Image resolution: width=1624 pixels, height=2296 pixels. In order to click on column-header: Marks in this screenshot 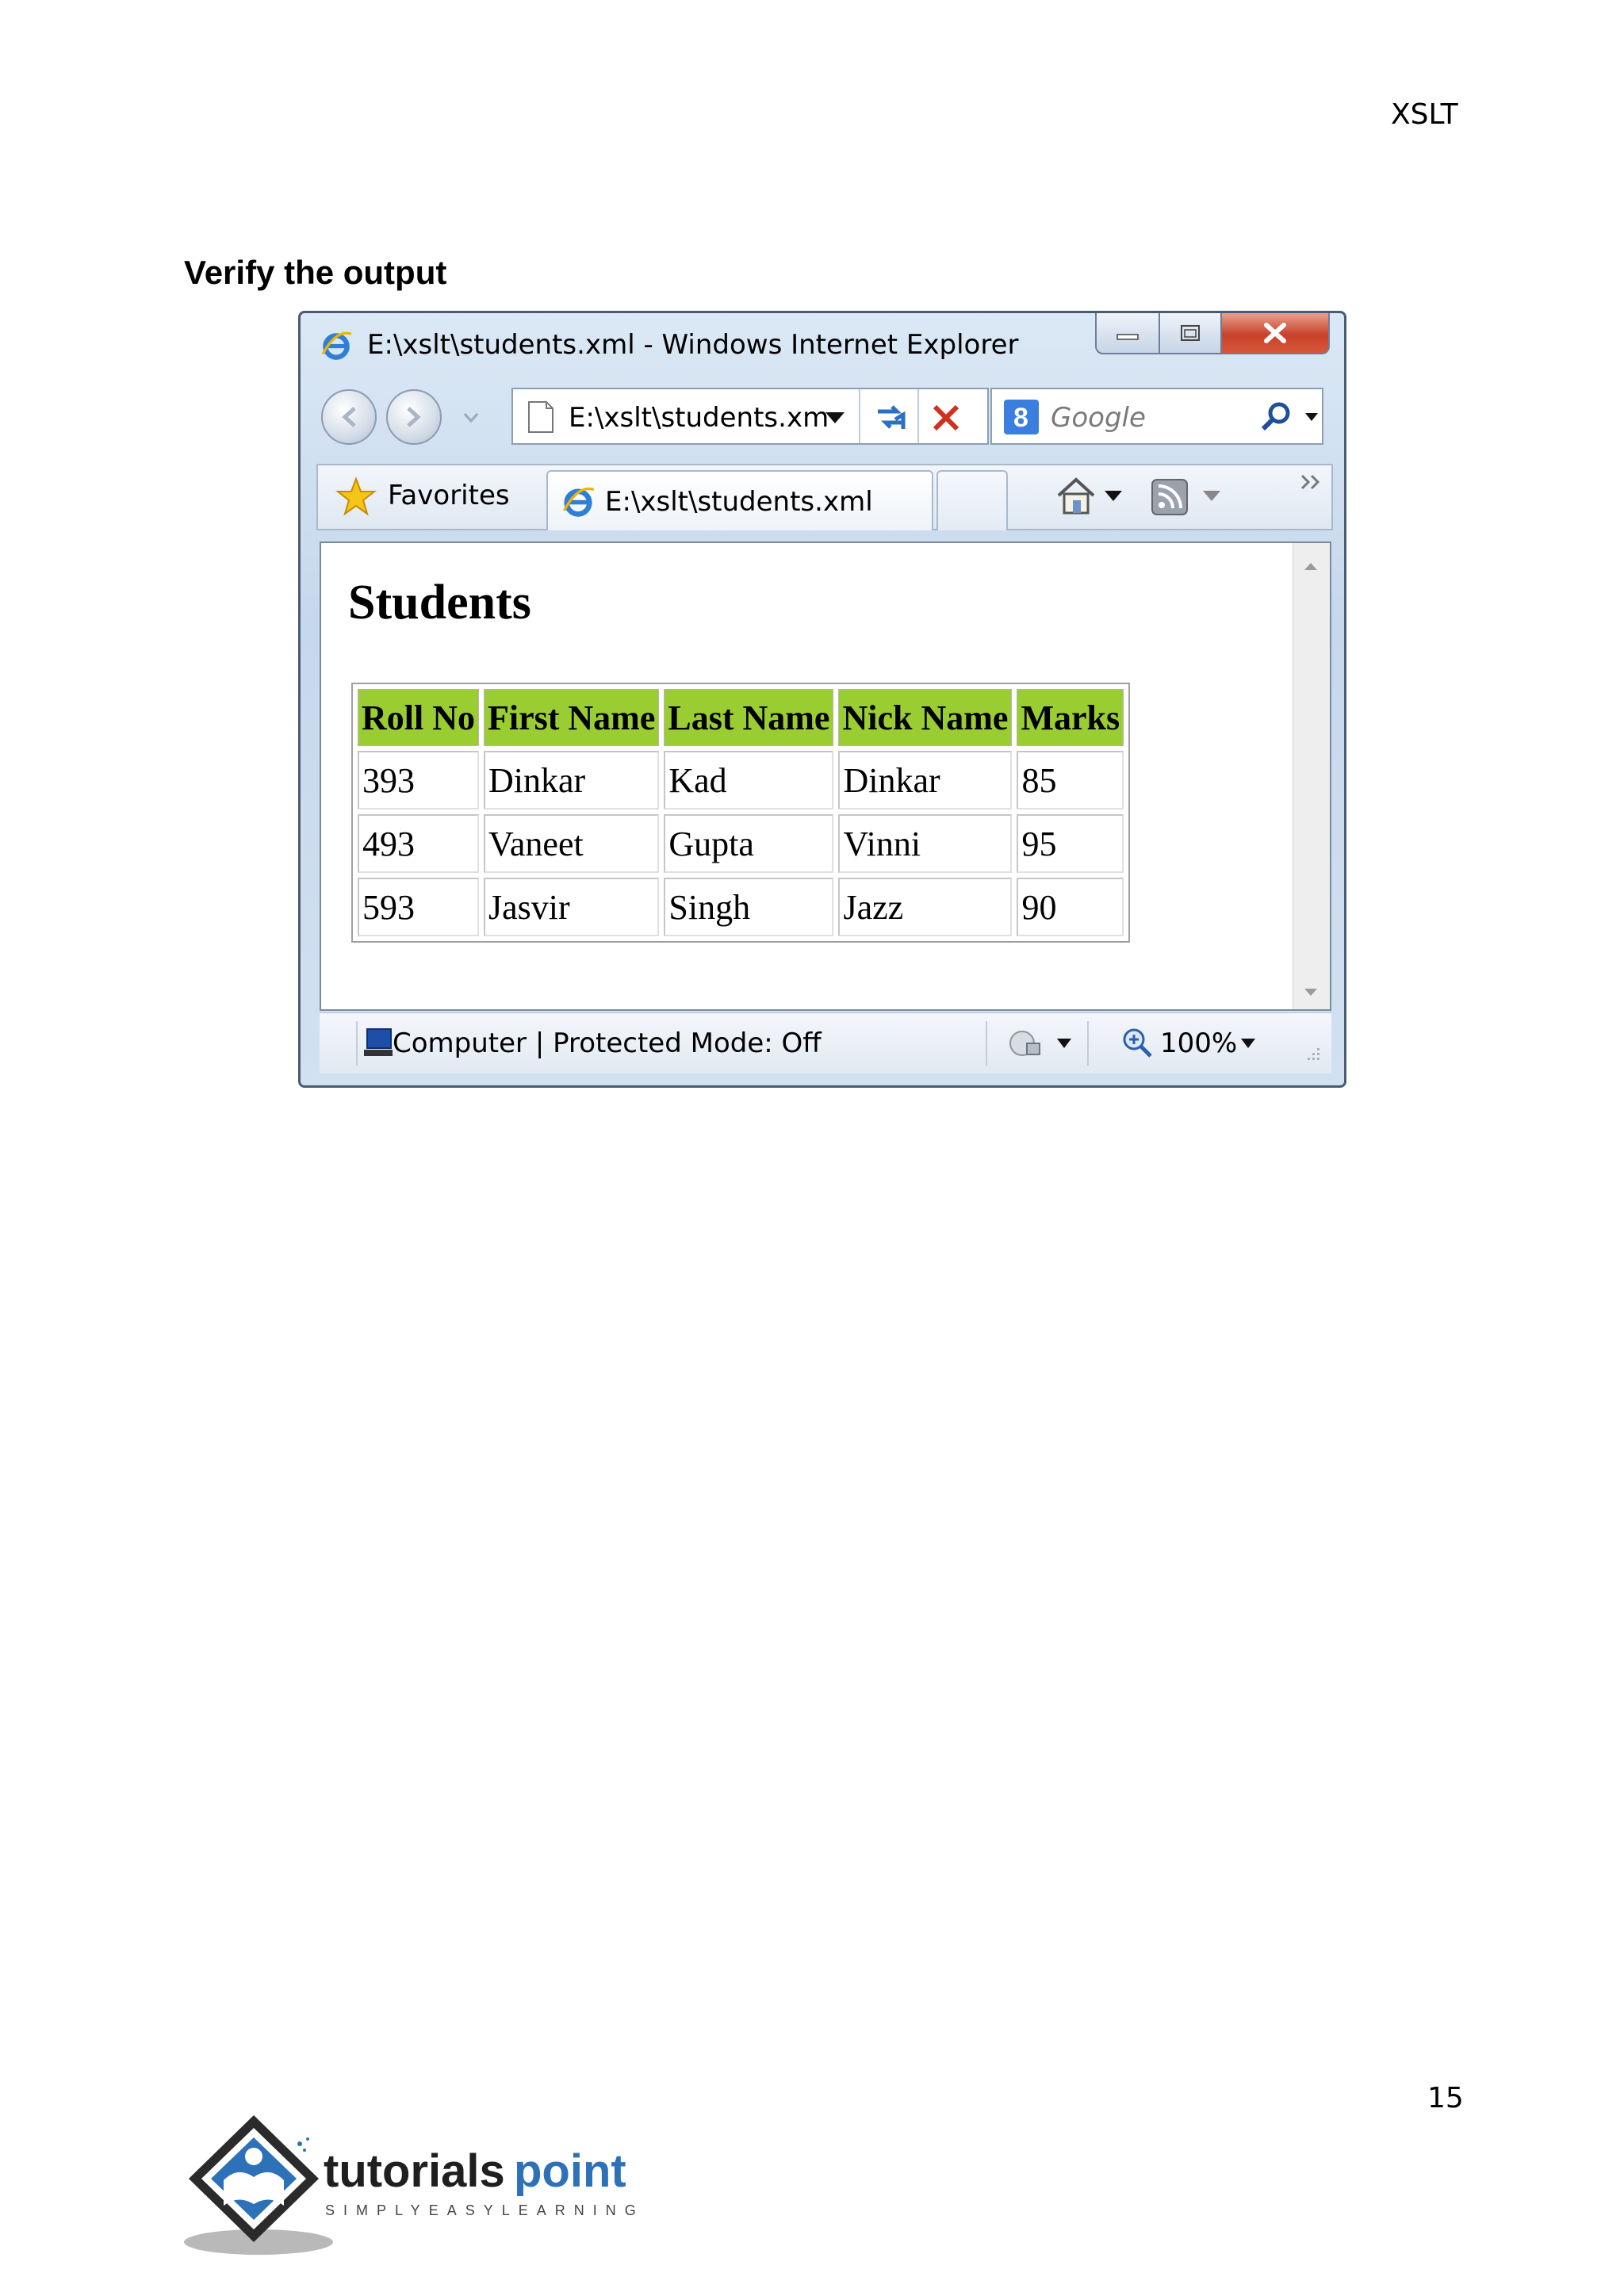, I will do `click(1070, 717)`.